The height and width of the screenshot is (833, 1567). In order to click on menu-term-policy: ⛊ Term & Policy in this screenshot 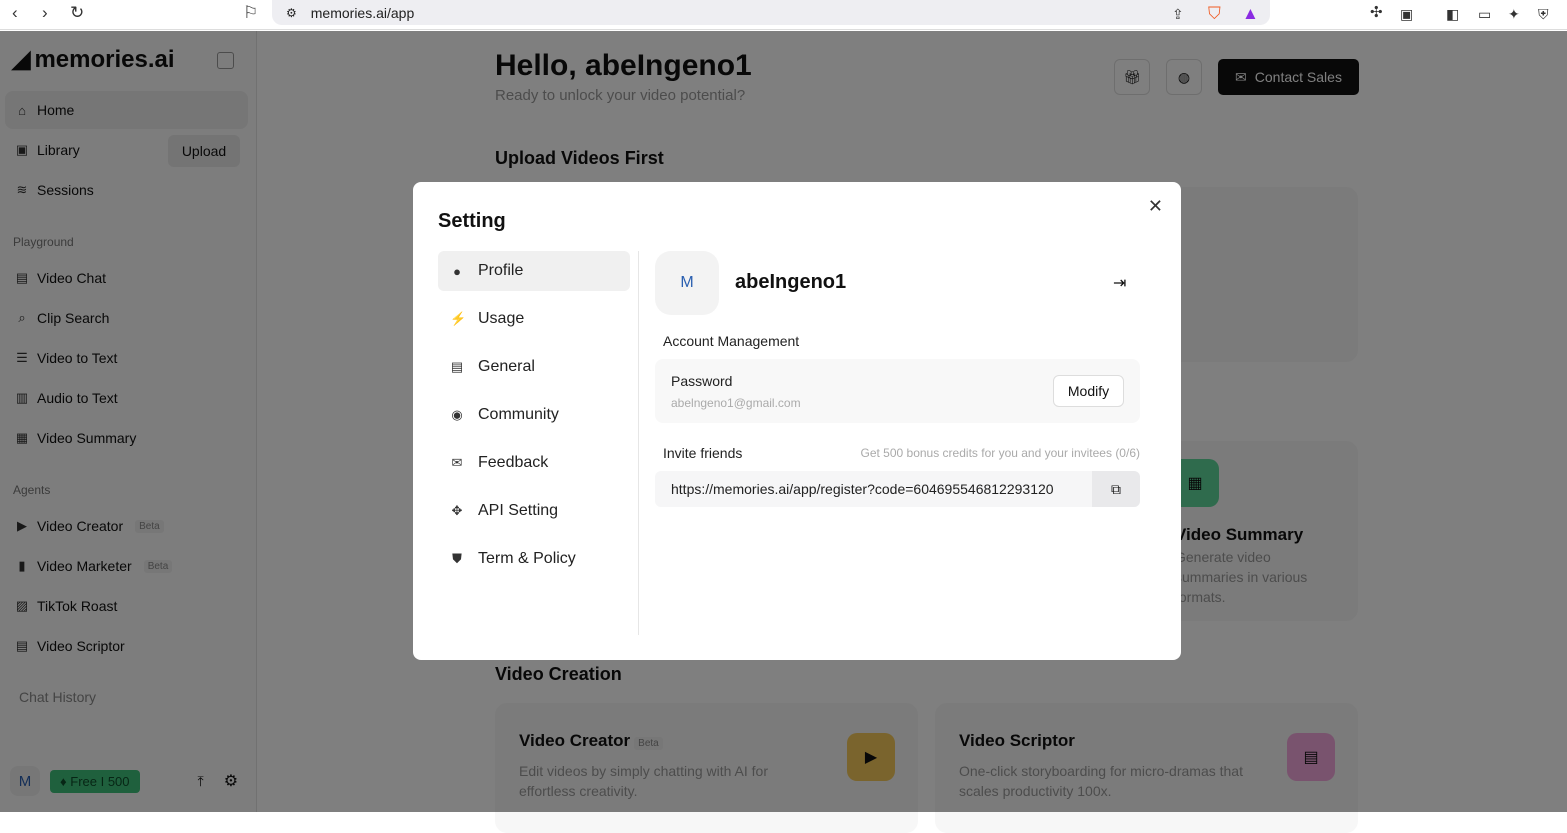, I will do `click(534, 559)`.